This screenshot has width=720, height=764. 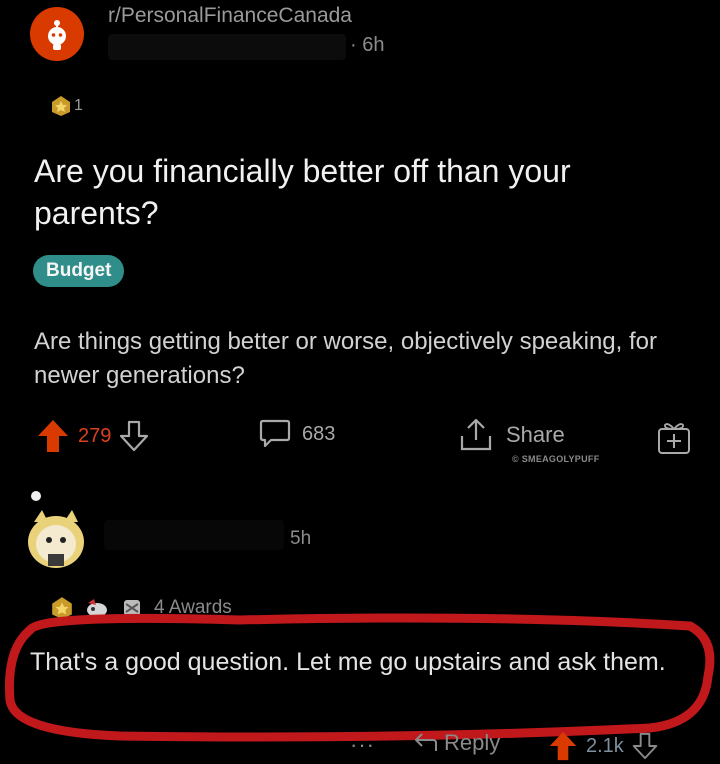 I want to click on comment-time: 5h, so click(x=301, y=538).